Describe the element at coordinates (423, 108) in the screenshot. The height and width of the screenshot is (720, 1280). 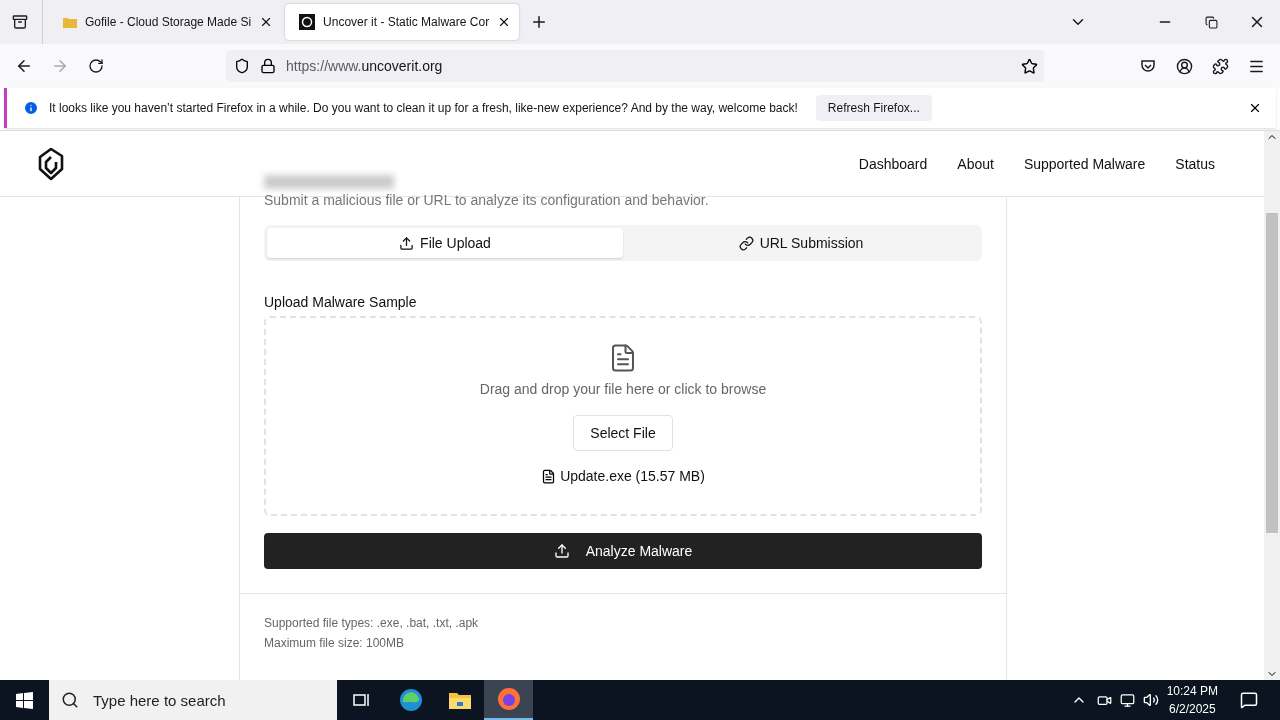
I see `notification-message: It looks like you haven’t started Firefox in a while. Do you want to clean it up for a fresh, like-new experience? And by the way, welcome back!` at that location.